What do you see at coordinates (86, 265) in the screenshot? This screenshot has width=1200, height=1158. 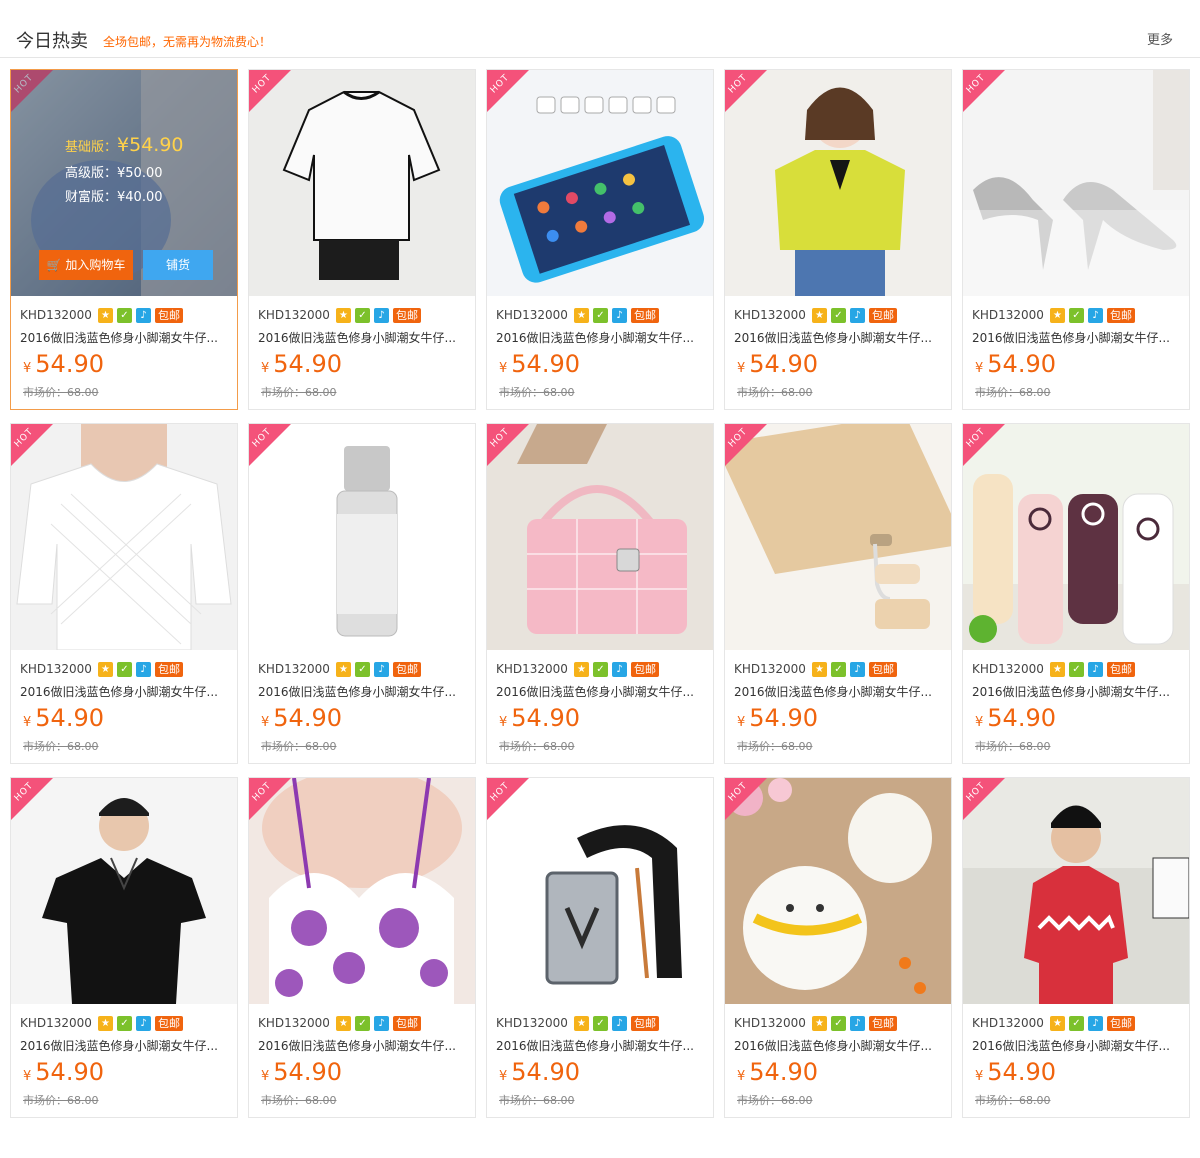 I see `add-to-cart-button: 🛒 加入购物车` at bounding box center [86, 265].